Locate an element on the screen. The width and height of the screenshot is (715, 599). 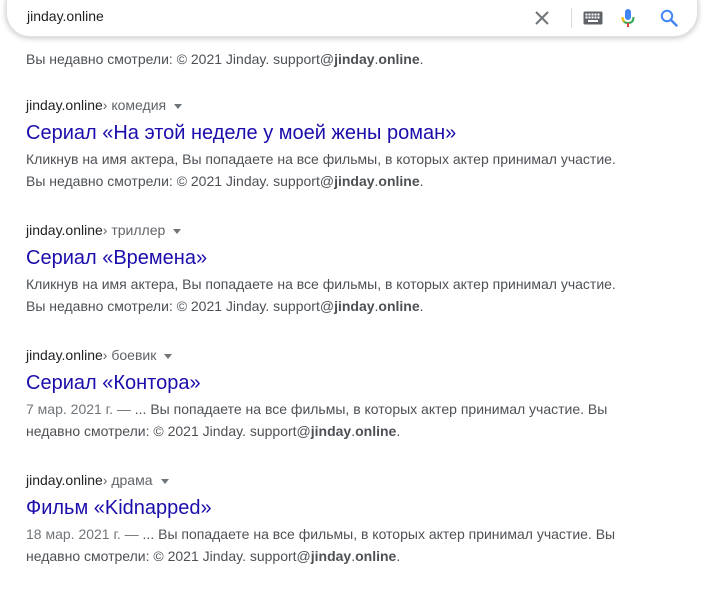
result-date: 7 мар. 2021 г. — is located at coordinates (80, 409).